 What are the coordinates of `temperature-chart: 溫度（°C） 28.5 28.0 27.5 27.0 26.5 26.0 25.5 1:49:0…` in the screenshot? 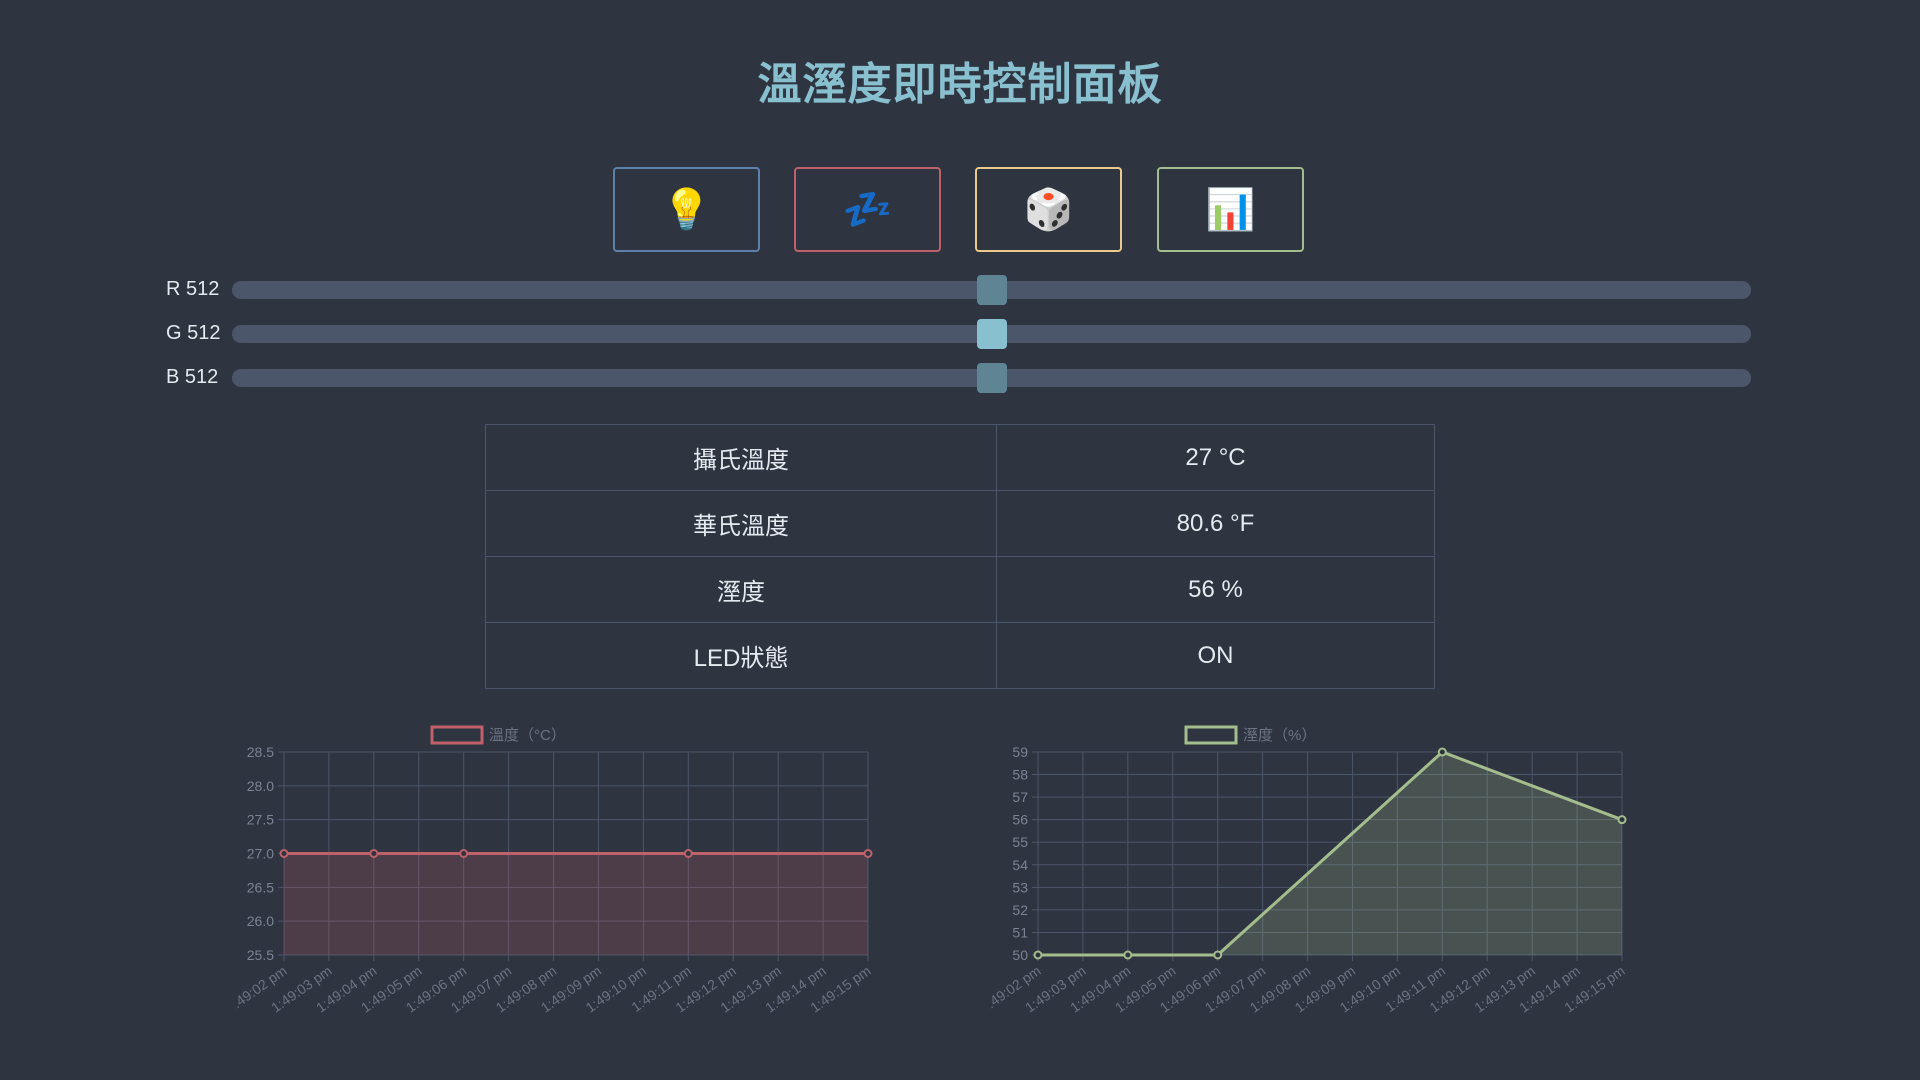 It's located at (574, 879).